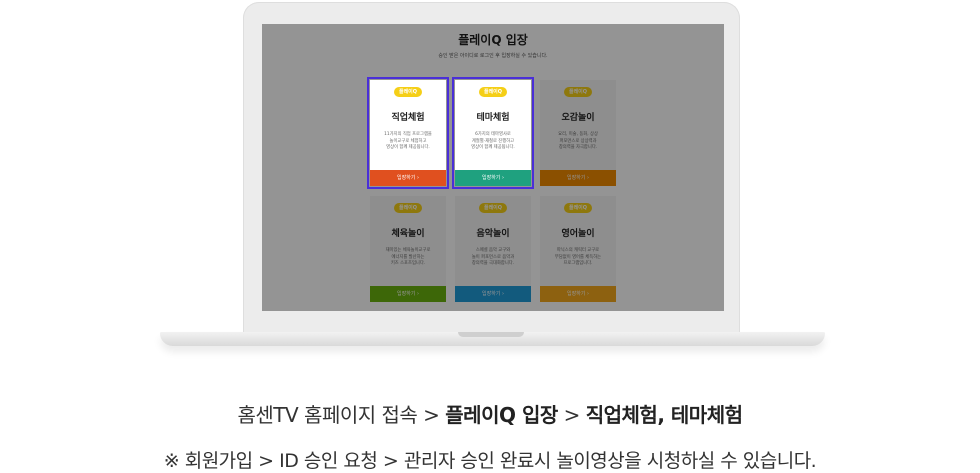  What do you see at coordinates (578, 118) in the screenshot?
I see `card-title: 오감놀이` at bounding box center [578, 118].